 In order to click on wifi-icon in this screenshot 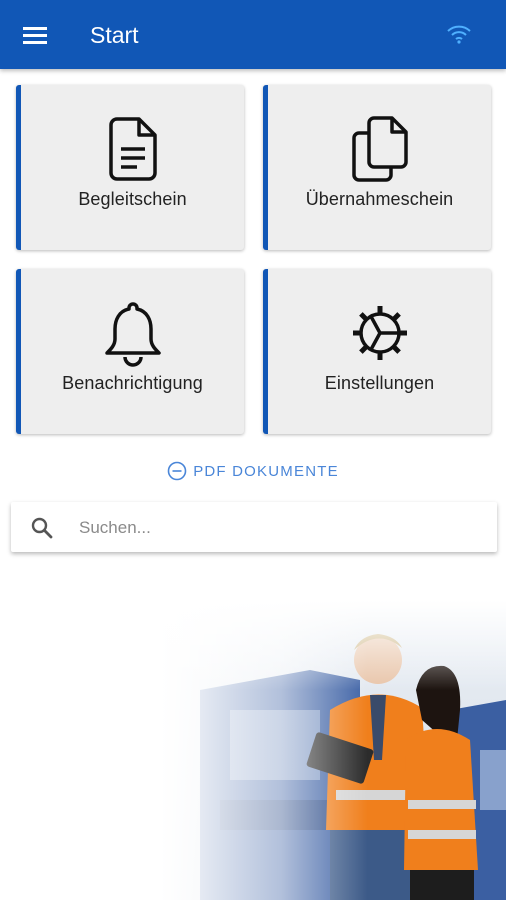, I will do `click(459, 34)`.